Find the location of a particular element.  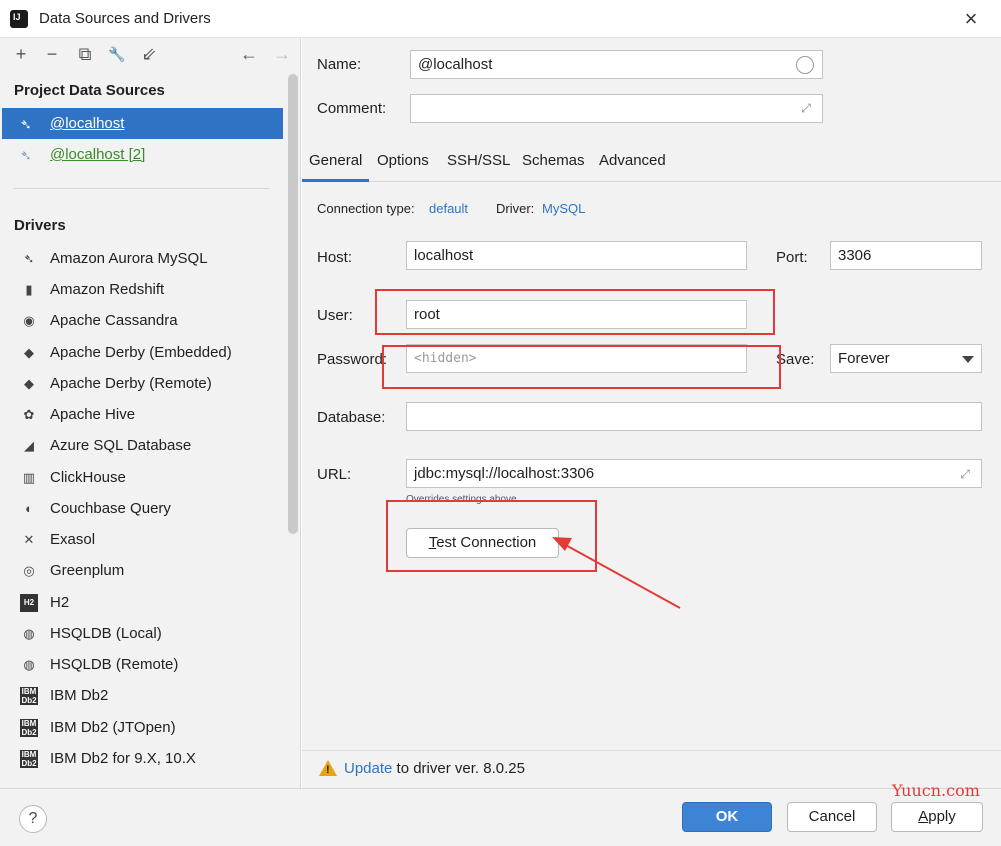

tab-schemas: Schemas is located at coordinates (553, 160).